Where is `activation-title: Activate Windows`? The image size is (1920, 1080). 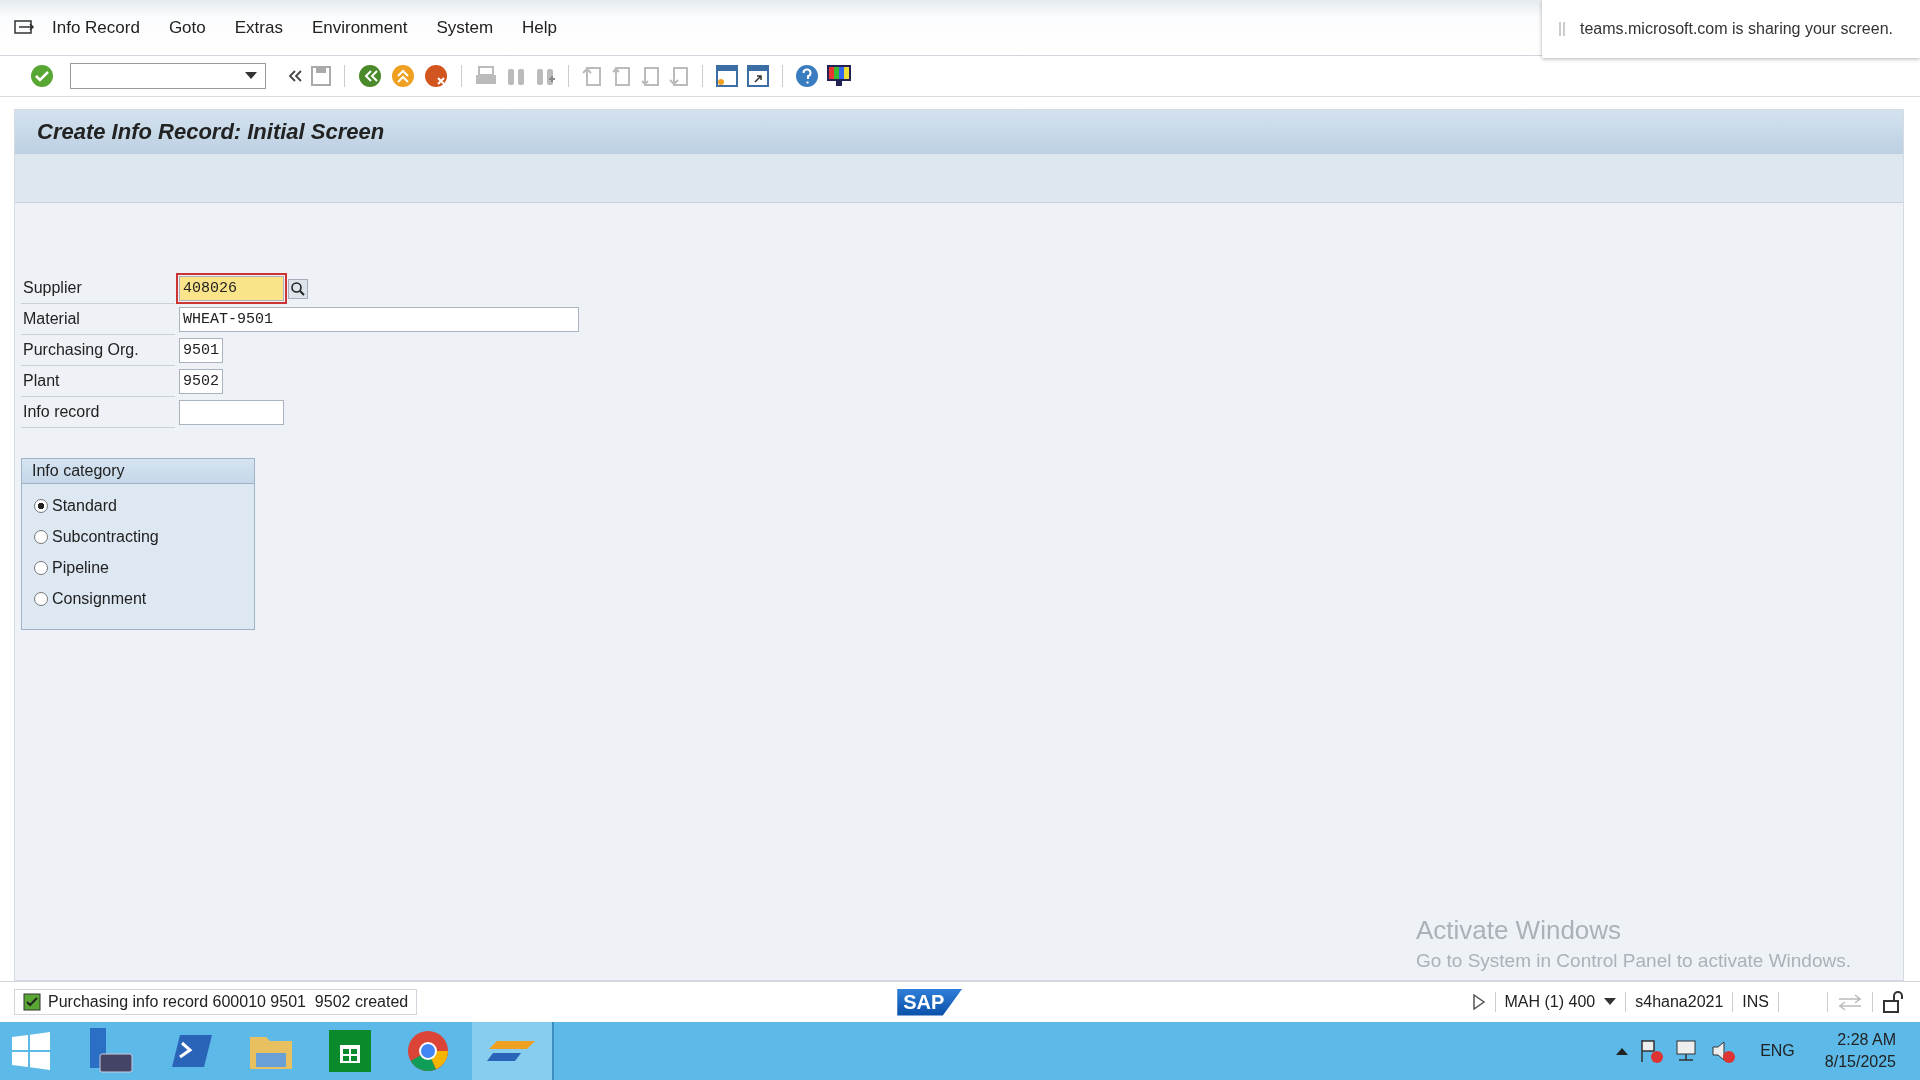 activation-title: Activate Windows is located at coordinates (1519, 930).